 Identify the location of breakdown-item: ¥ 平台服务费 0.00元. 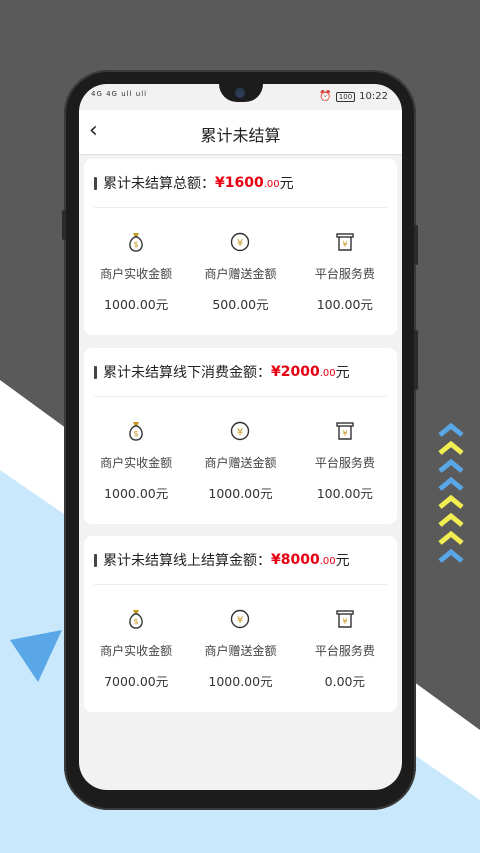
(345, 649).